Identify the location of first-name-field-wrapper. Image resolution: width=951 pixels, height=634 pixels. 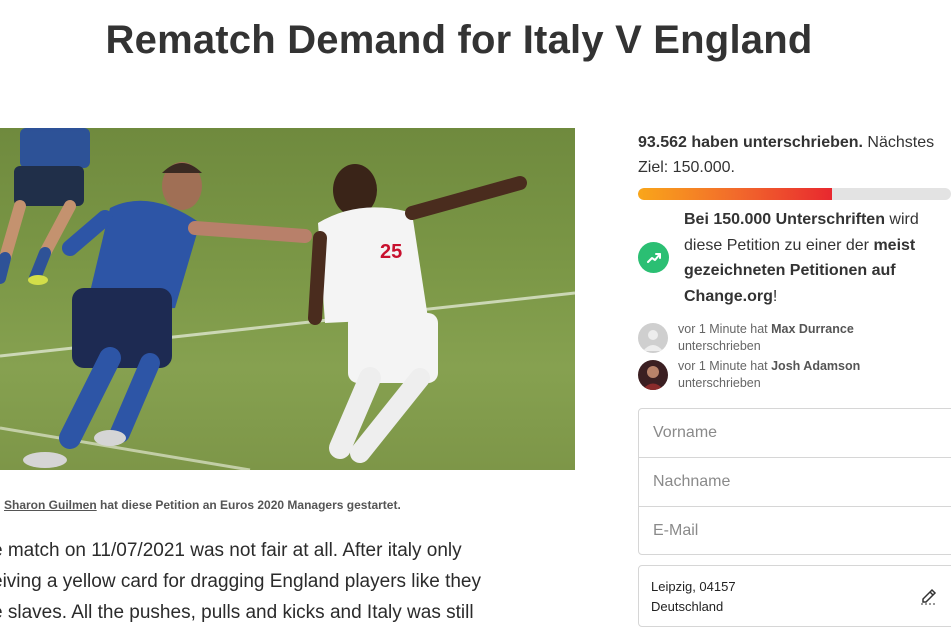
(795, 433).